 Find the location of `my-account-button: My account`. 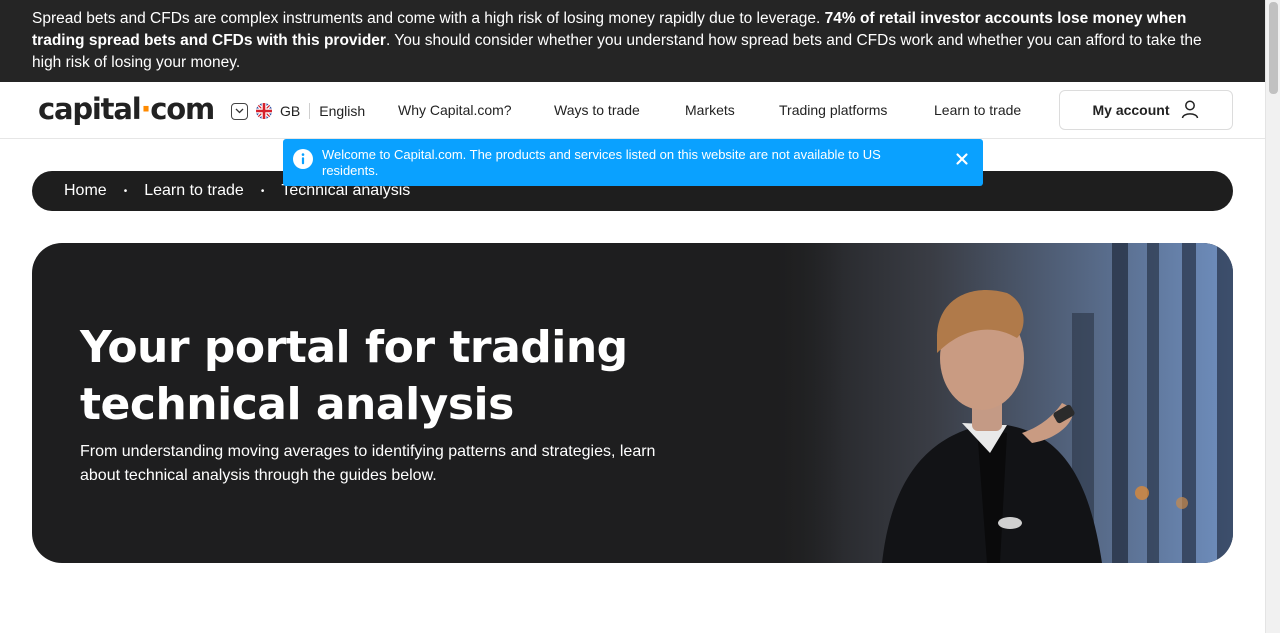

my-account-button: My account is located at coordinates (1146, 110).